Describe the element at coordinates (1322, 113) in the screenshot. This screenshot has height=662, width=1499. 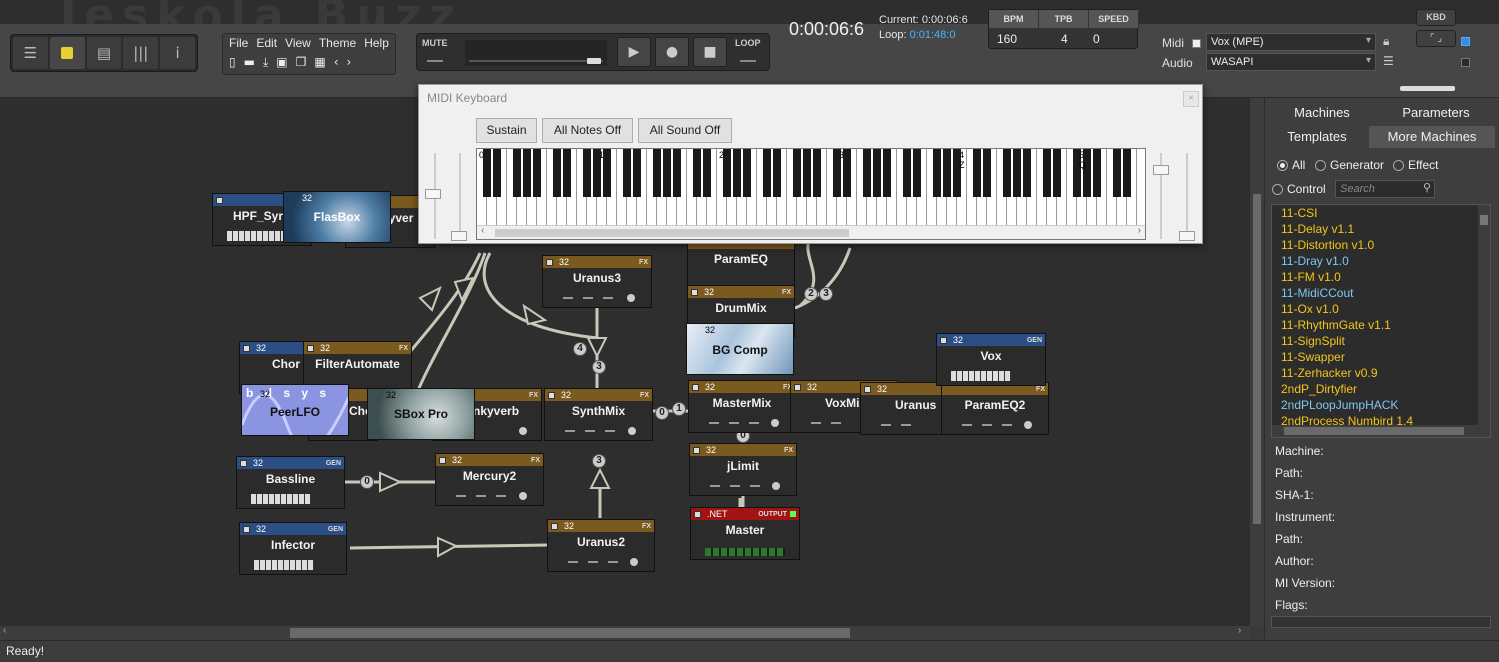
I see `tab-machines: Machines` at that location.